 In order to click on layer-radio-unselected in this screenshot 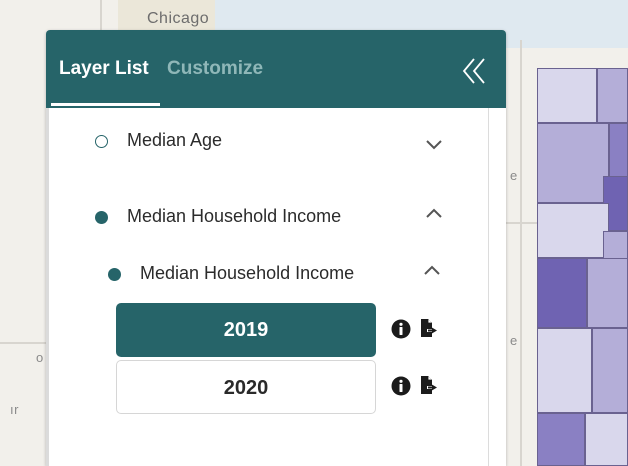, I will do `click(101, 141)`.